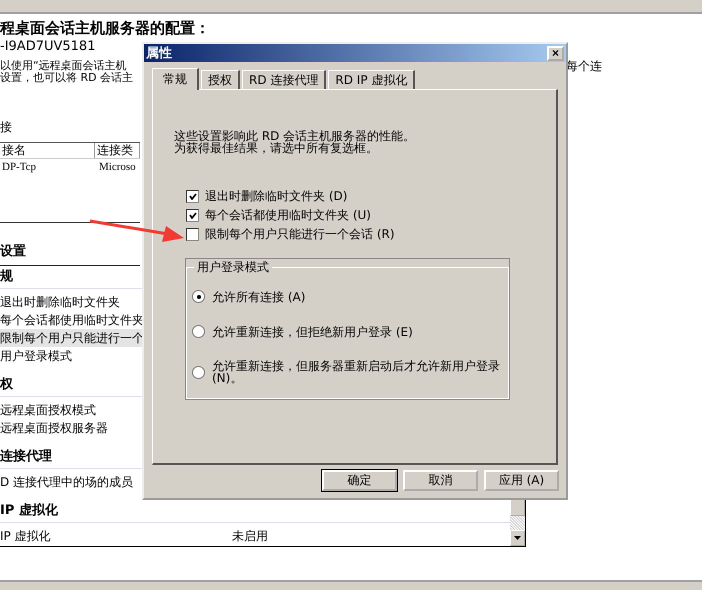 Image resolution: width=702 pixels, height=590 pixels. I want to click on setting-row: IP 虚拟化 未启用, so click(255, 536).